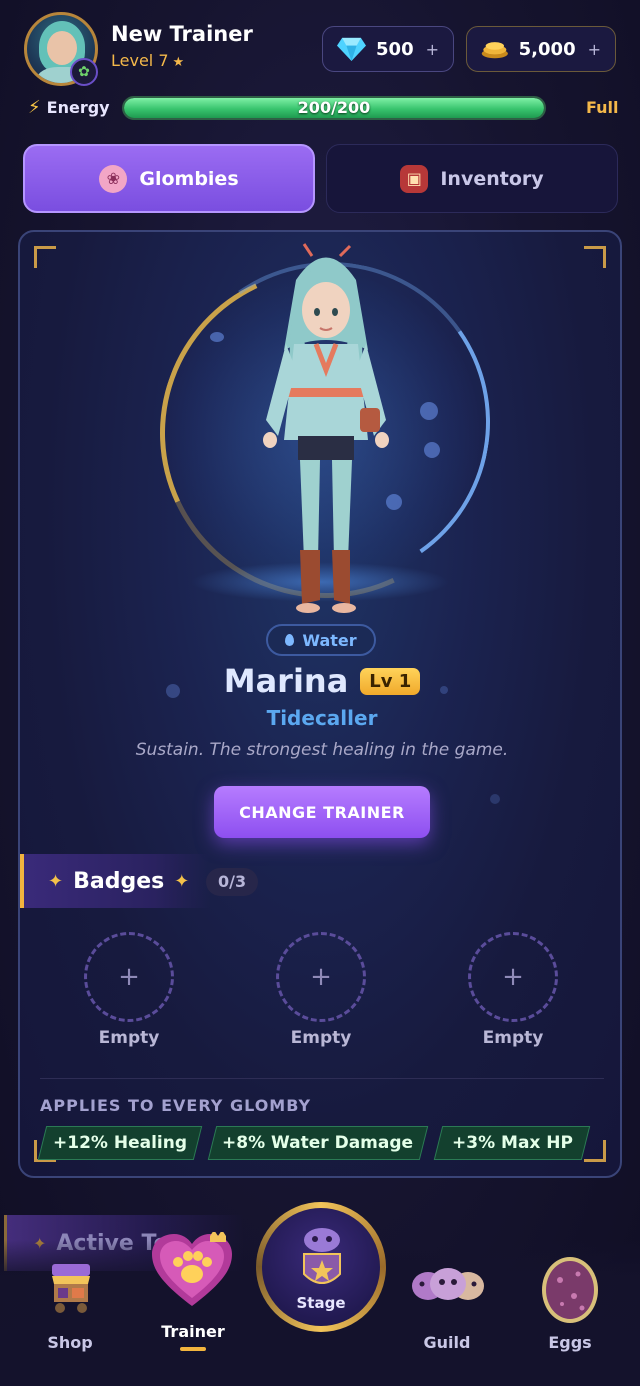 This screenshot has height=1386, width=640. What do you see at coordinates (119, 881) in the screenshot?
I see `badges-title: Badges` at bounding box center [119, 881].